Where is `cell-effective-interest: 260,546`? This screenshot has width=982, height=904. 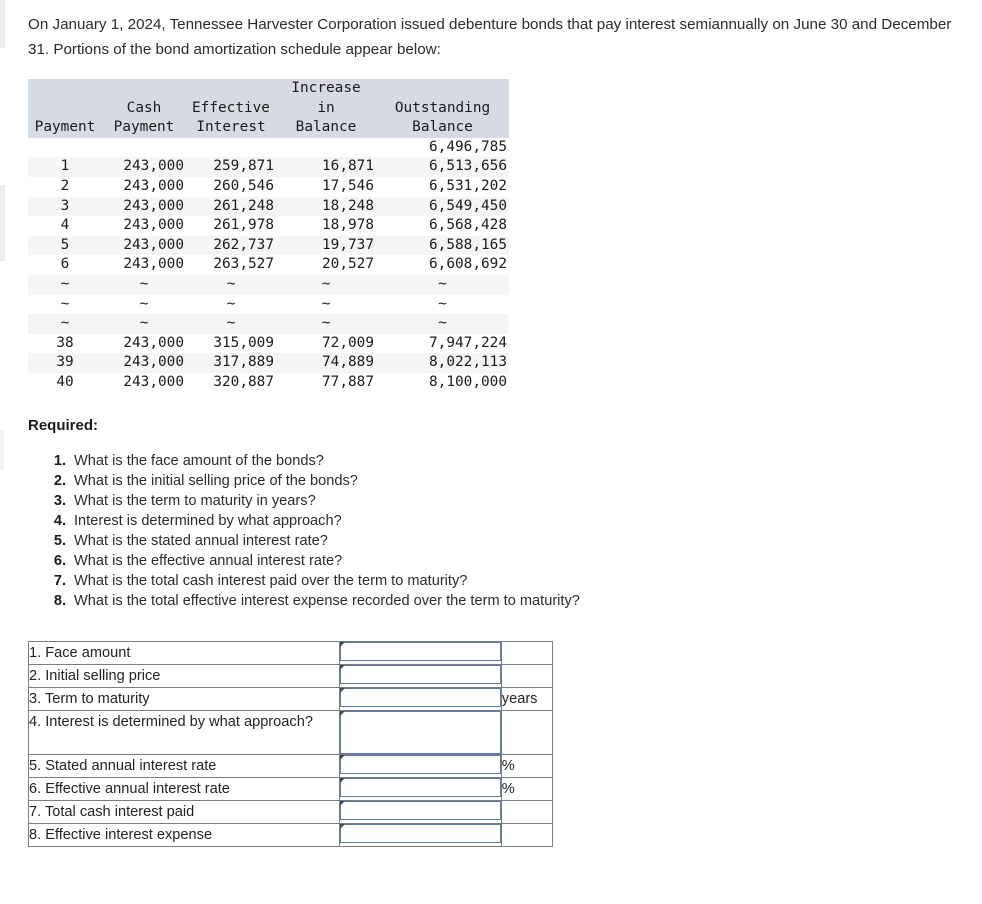 cell-effective-interest: 260,546 is located at coordinates (243, 185).